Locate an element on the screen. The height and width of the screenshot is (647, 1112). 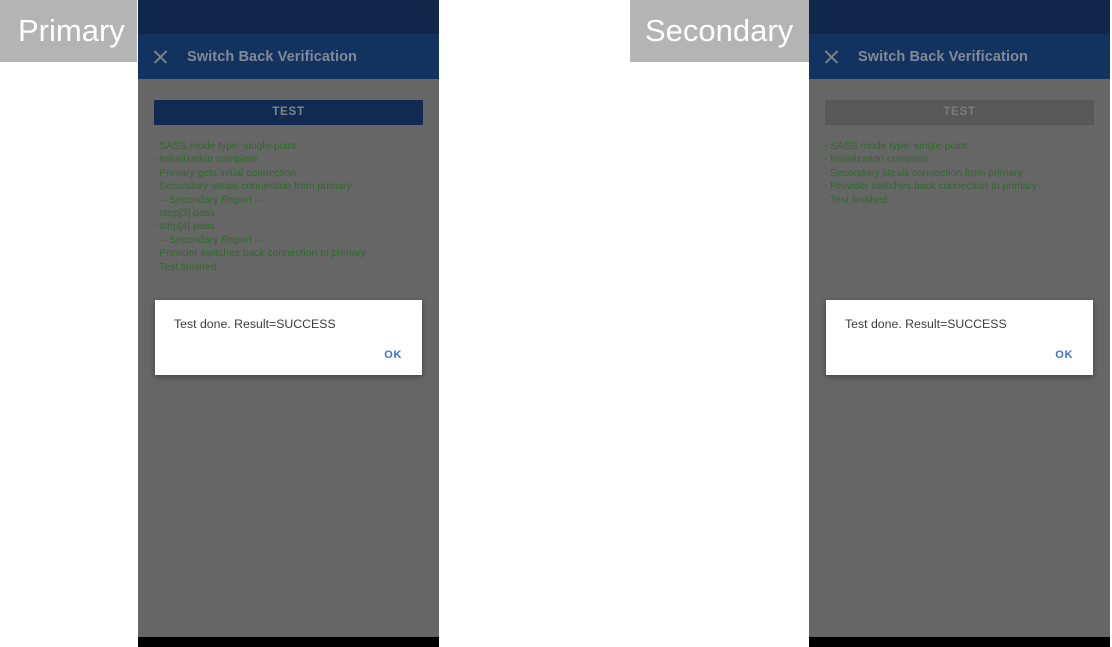
panel-caption-secondary: Secondary is located at coordinates (719, 31).